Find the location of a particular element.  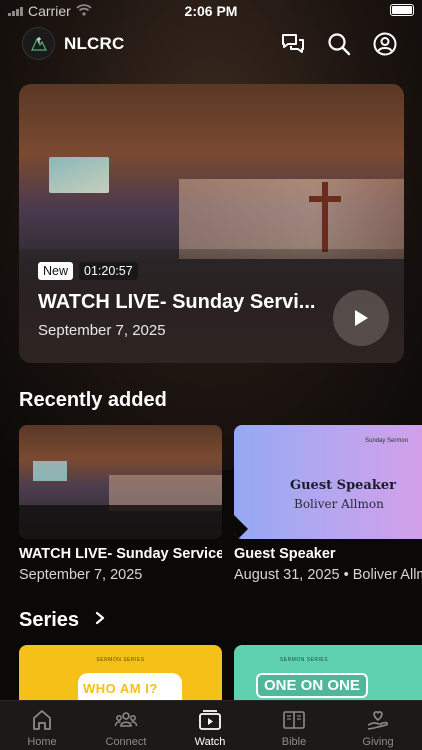

play-button is located at coordinates (361, 318).